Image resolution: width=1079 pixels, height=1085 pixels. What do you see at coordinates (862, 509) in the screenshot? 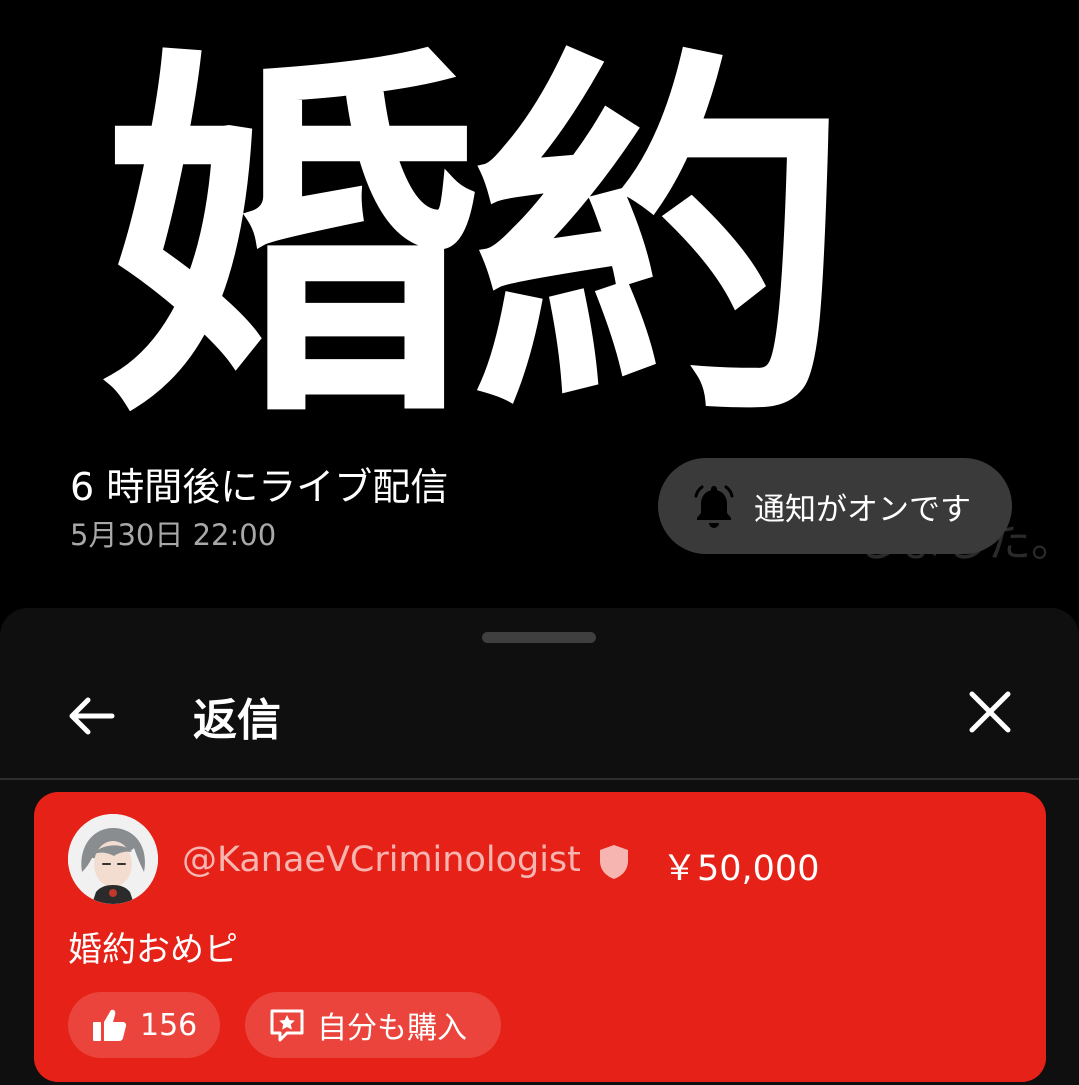
I see `notification-label: 通知がオンです` at bounding box center [862, 509].